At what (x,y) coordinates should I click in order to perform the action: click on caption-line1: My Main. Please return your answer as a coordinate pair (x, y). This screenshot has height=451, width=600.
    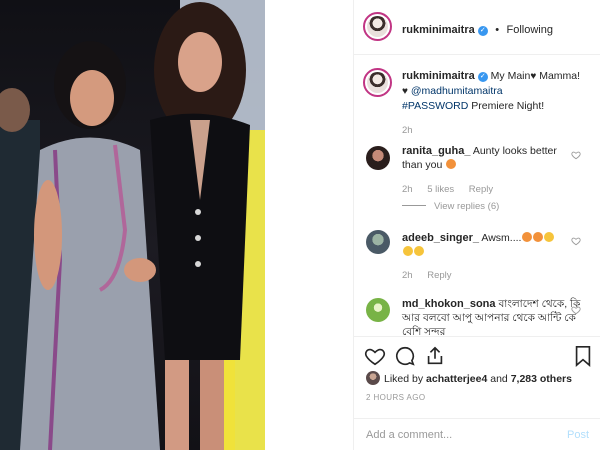
    Looking at the image, I should click on (510, 76).